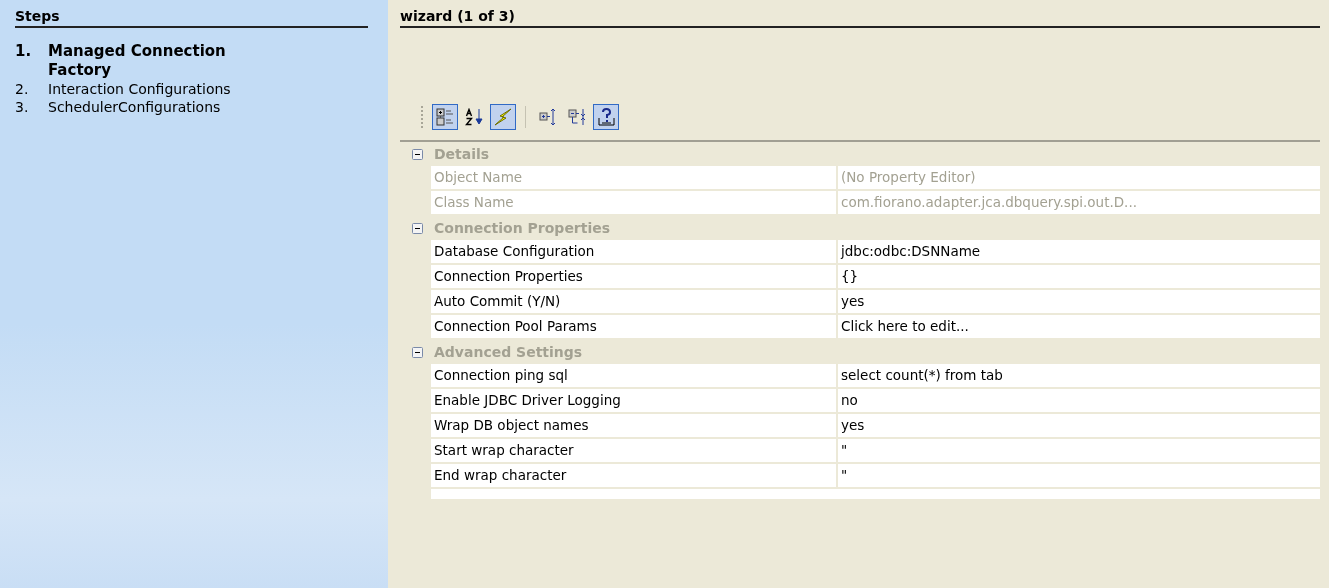  What do you see at coordinates (163, 61) in the screenshot?
I see `step-label: Managed Connection Factory` at bounding box center [163, 61].